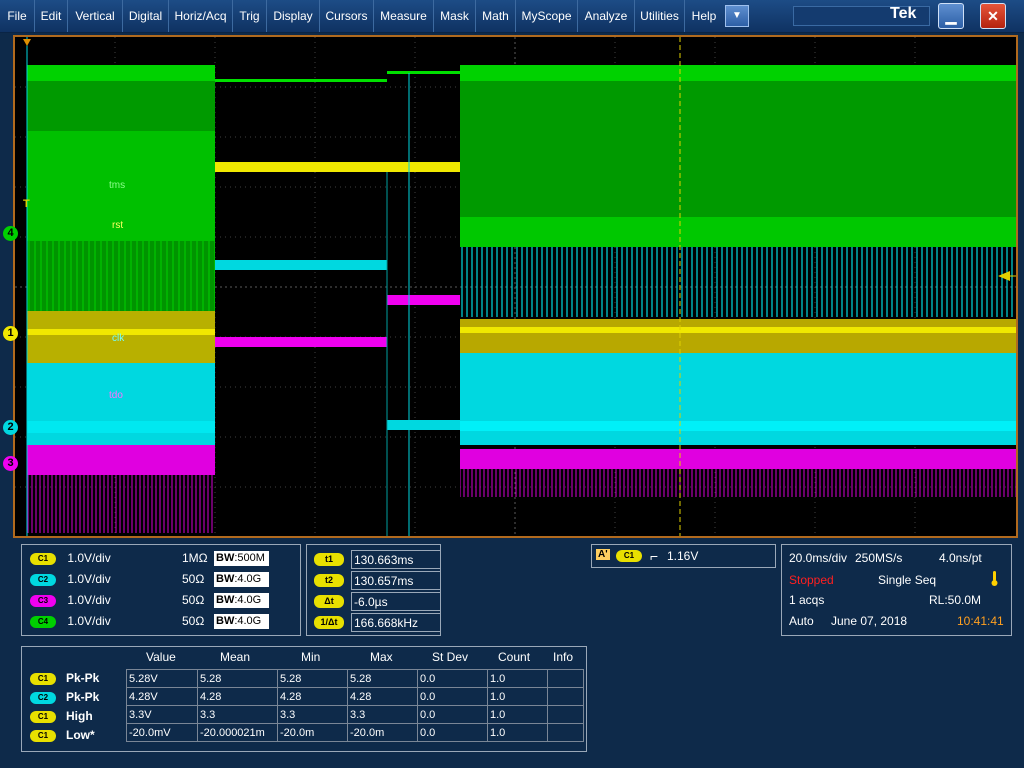  Describe the element at coordinates (994, 578) in the screenshot. I see `temperature-icon` at that location.